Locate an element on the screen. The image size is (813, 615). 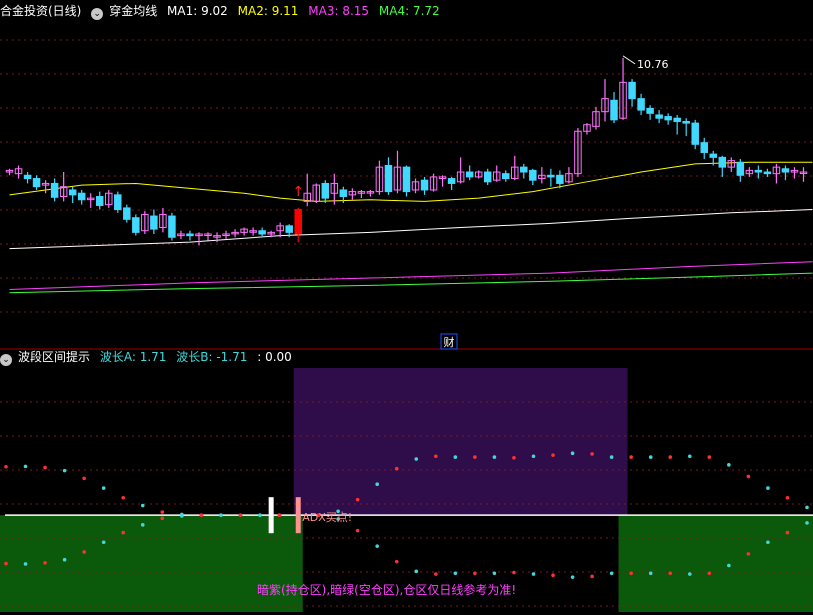
peak-pointer is located at coordinates (629, 60).